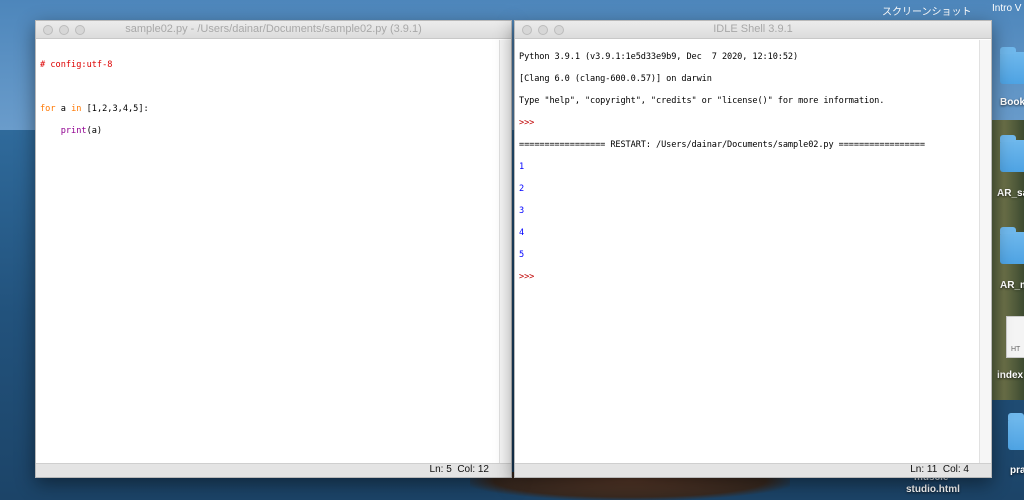 This screenshot has width=1024, height=500. I want to click on editor-scrollbar, so click(505, 251).